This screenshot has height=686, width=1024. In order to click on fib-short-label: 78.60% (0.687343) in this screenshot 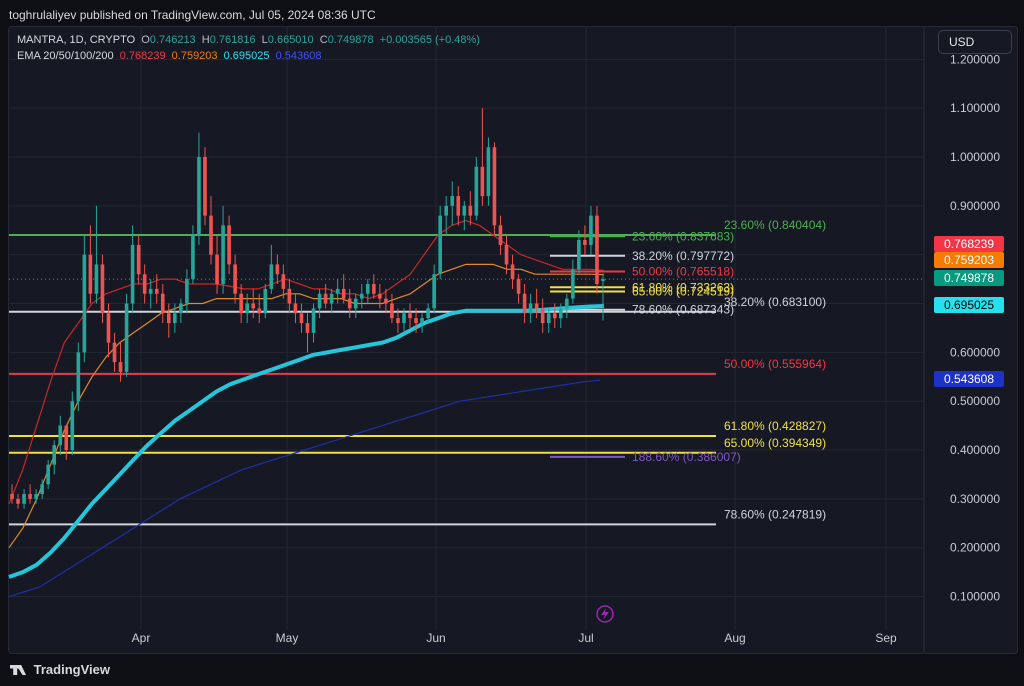, I will do `click(683, 310)`.